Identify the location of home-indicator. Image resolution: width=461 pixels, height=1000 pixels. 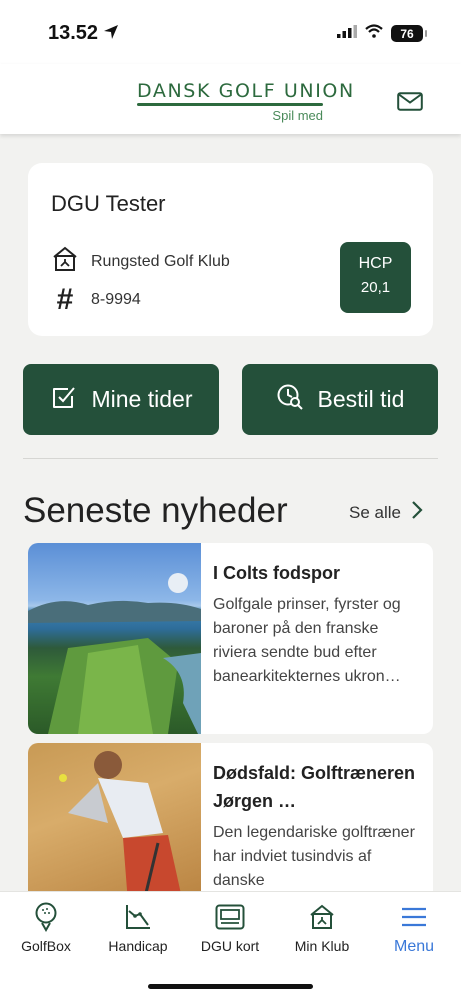
(230, 986).